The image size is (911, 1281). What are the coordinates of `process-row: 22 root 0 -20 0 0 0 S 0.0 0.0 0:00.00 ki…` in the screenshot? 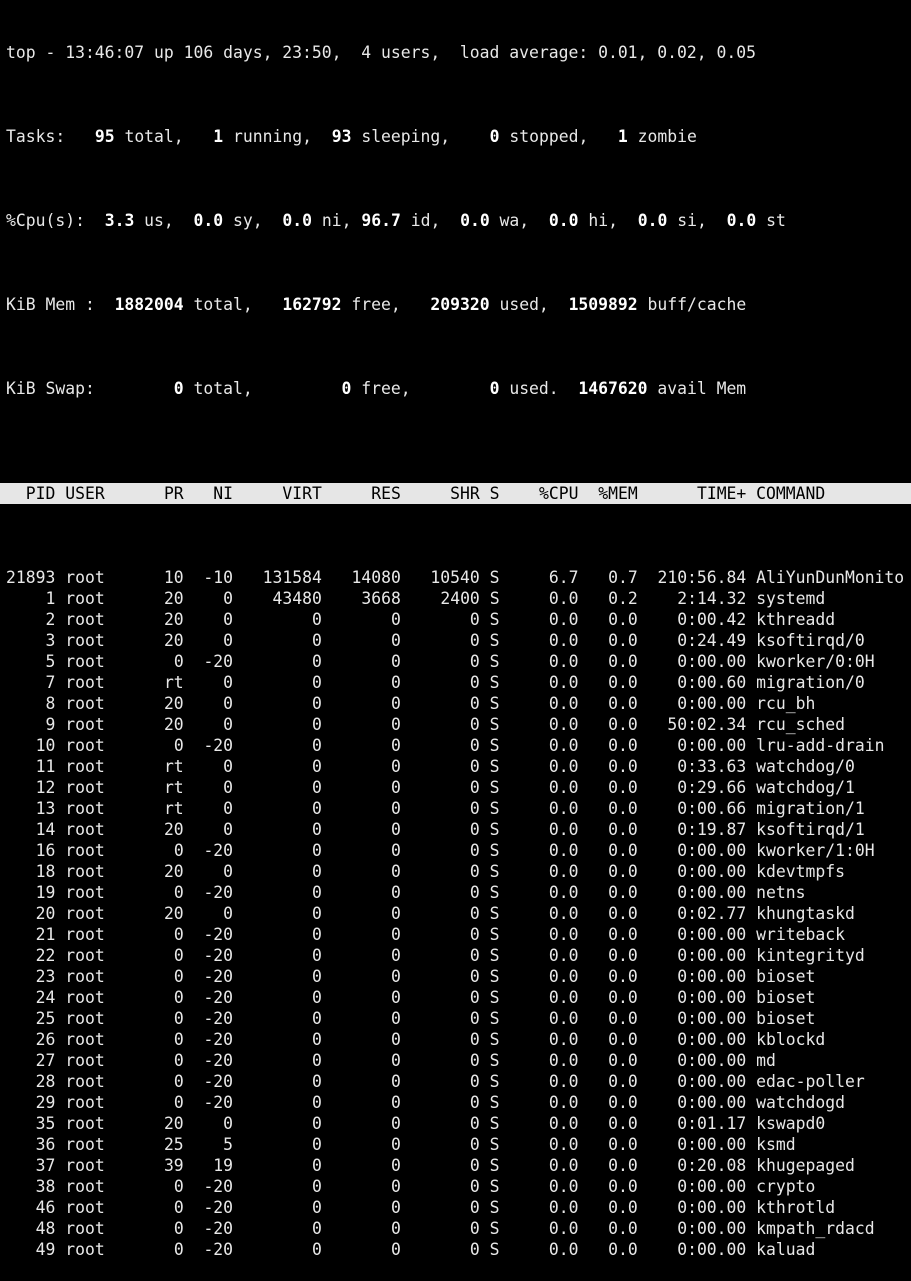 It's located at (455, 955).